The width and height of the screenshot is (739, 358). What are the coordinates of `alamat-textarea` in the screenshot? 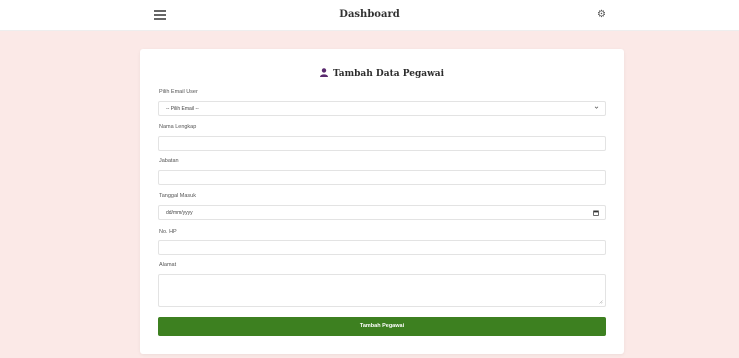 It's located at (382, 290).